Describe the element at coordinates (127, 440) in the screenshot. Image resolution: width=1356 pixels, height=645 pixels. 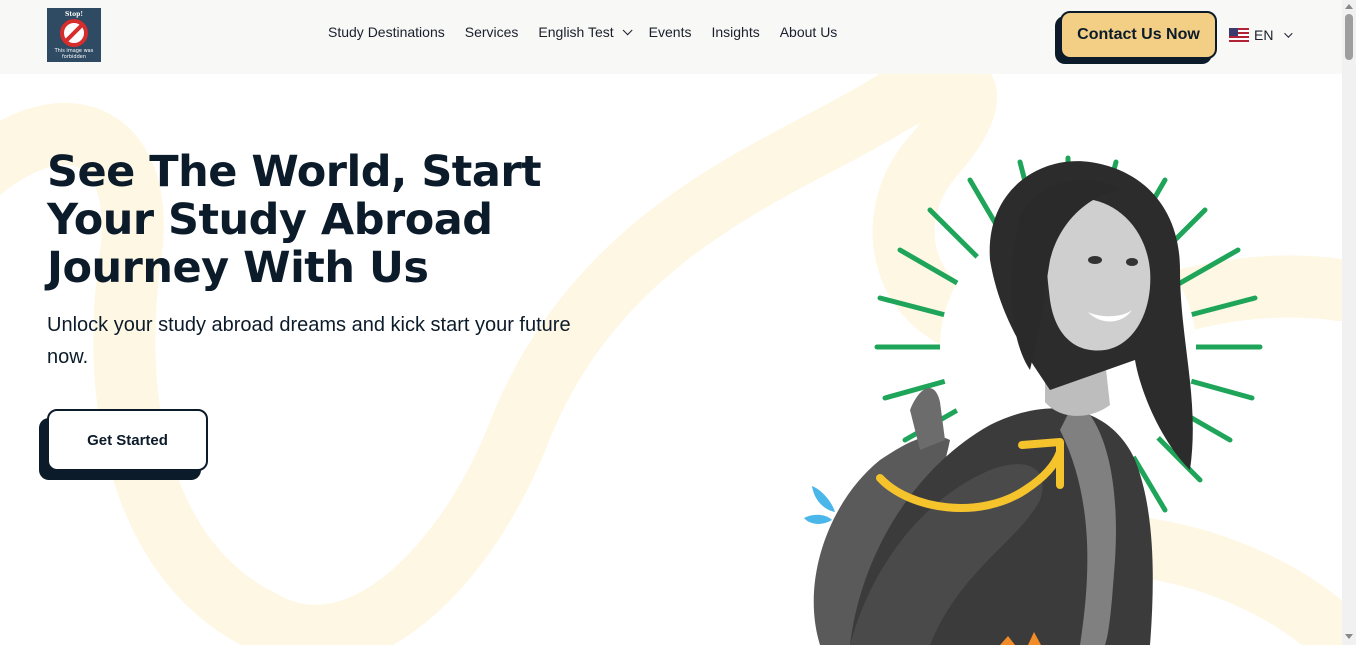
I see `get-started-button: Get Started` at that location.